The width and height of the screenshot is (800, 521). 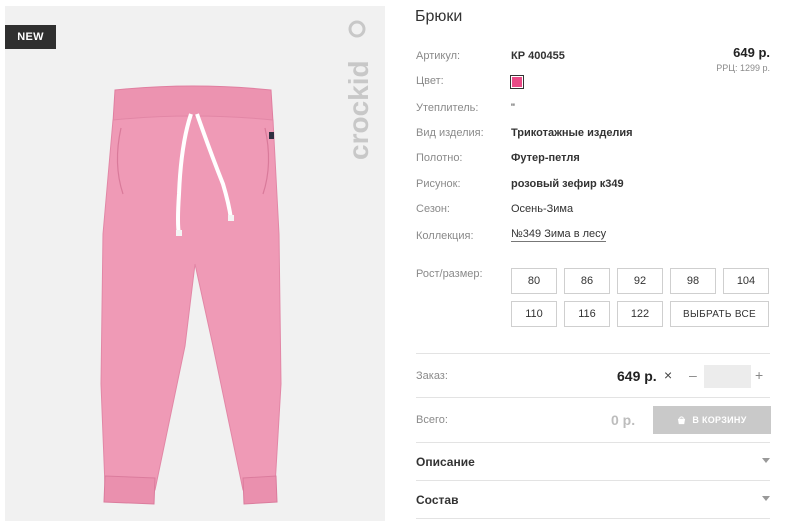 I want to click on attr-value-type: Трикотажные изделия, so click(x=572, y=133).